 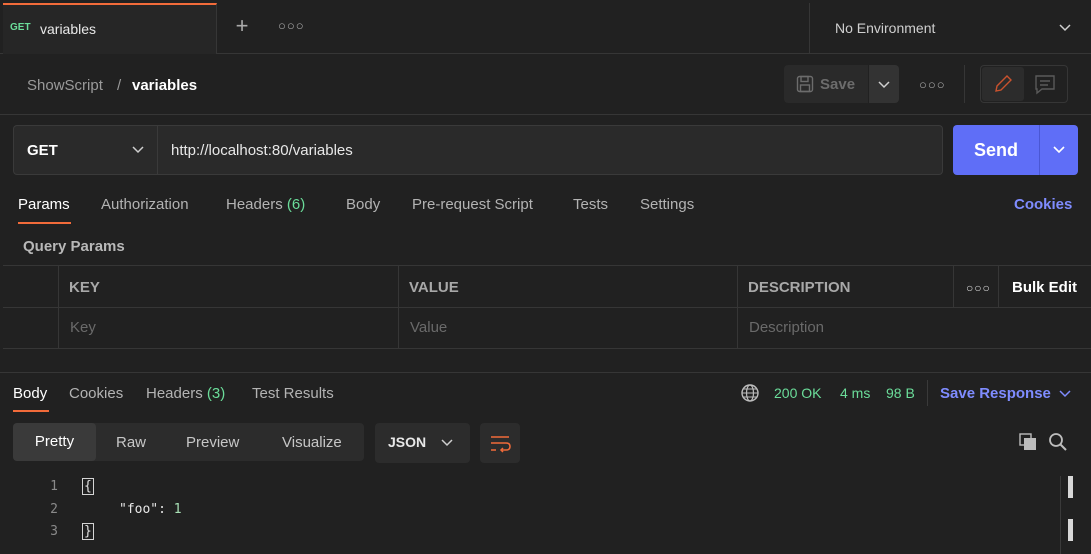 I want to click on response-size: 98 B, so click(x=900, y=393).